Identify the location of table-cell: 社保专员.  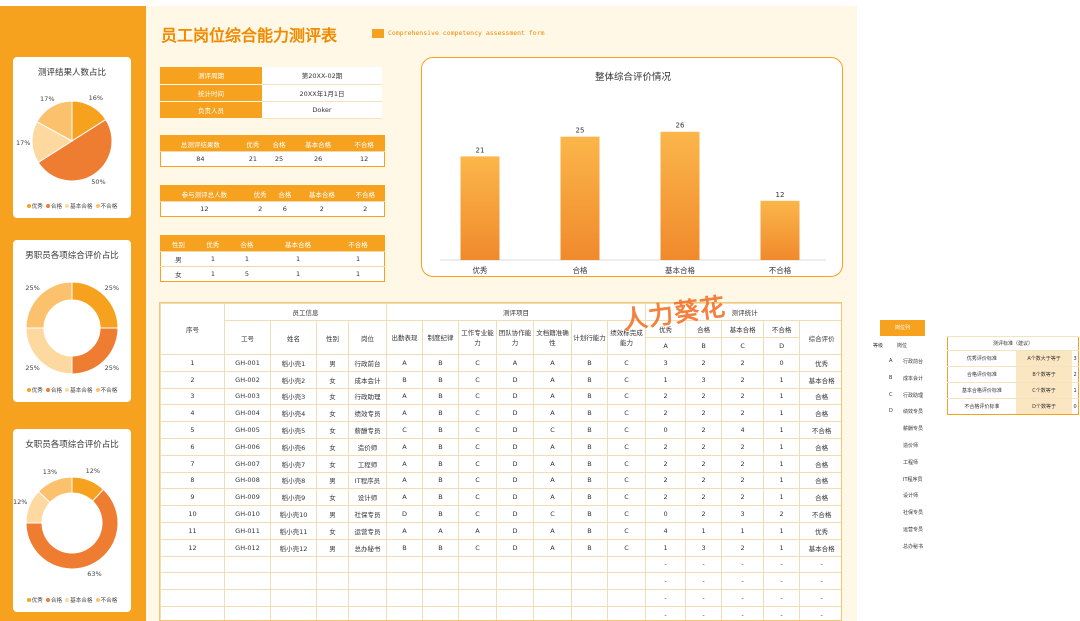
(367, 514).